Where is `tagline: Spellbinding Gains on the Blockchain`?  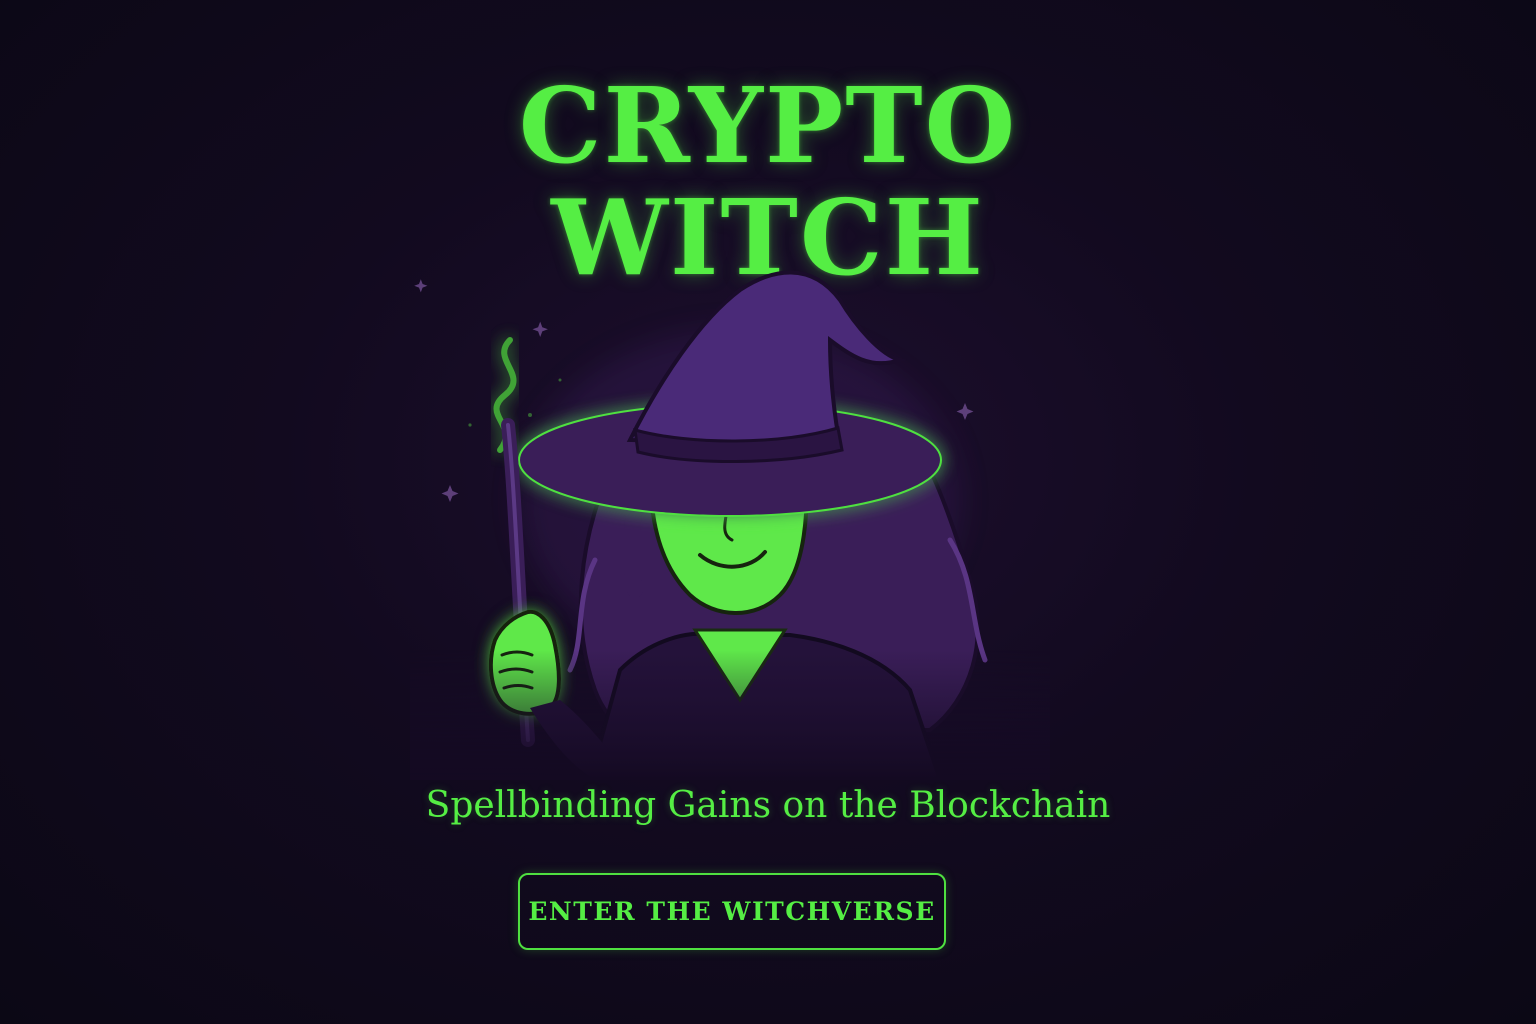 tagline: Spellbinding Gains on the Blockchain is located at coordinates (768, 805).